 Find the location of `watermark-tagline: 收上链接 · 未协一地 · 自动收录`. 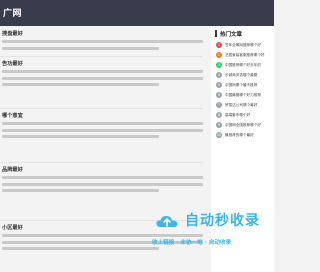

watermark-tagline: 收上链接 · 未协一地 · 自动收录 is located at coordinates (192, 243).